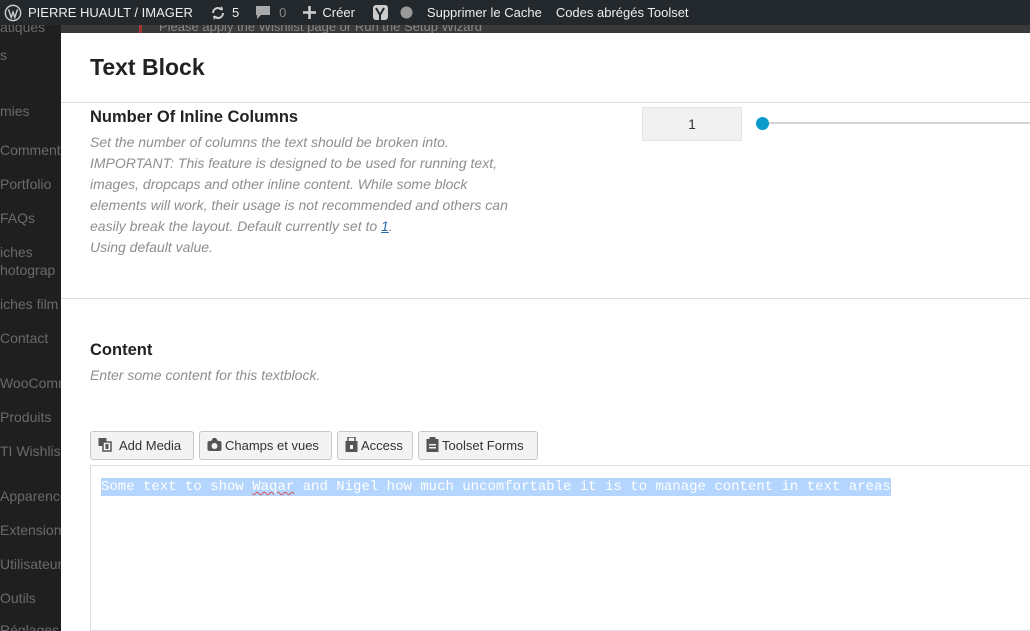  What do you see at coordinates (30, 496) in the screenshot?
I see `sidebar-item: Apparence` at bounding box center [30, 496].